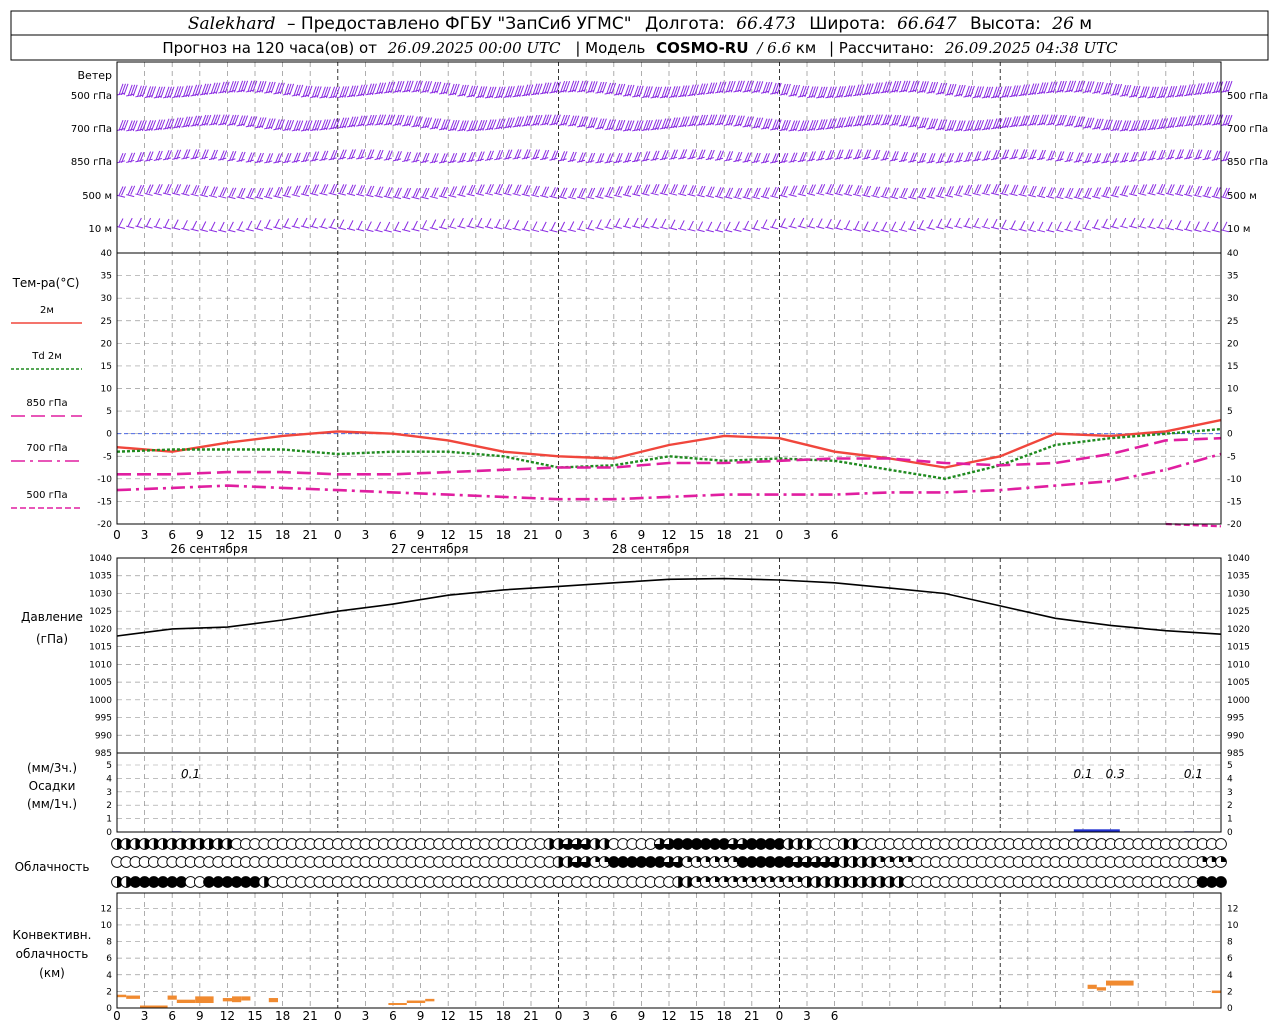 The width and height of the screenshot is (1280, 1028). I want to click on conv-tick-label-left: 2, so click(109, 992).